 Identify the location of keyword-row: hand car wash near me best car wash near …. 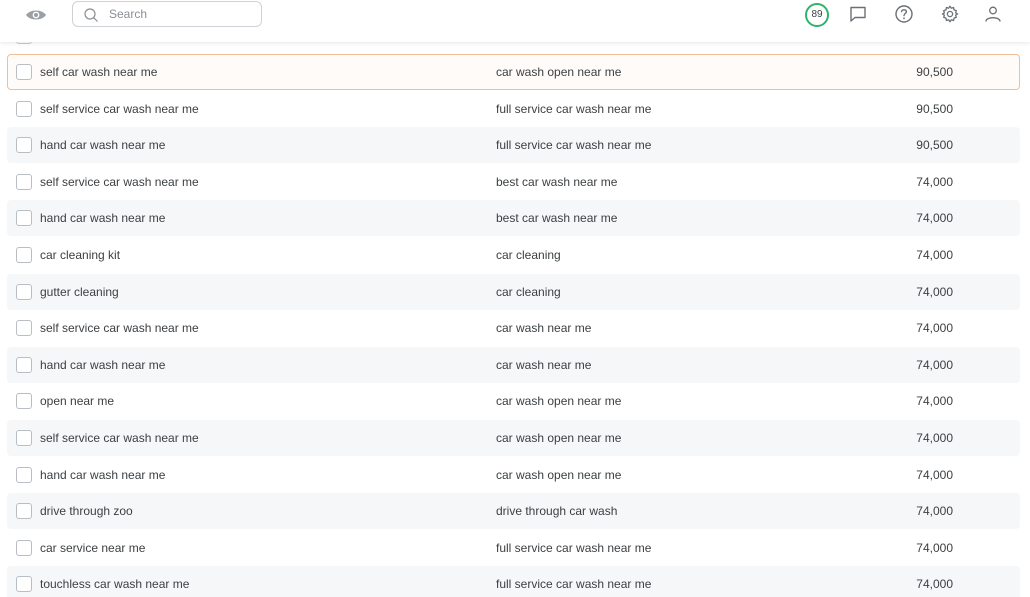
(513, 218).